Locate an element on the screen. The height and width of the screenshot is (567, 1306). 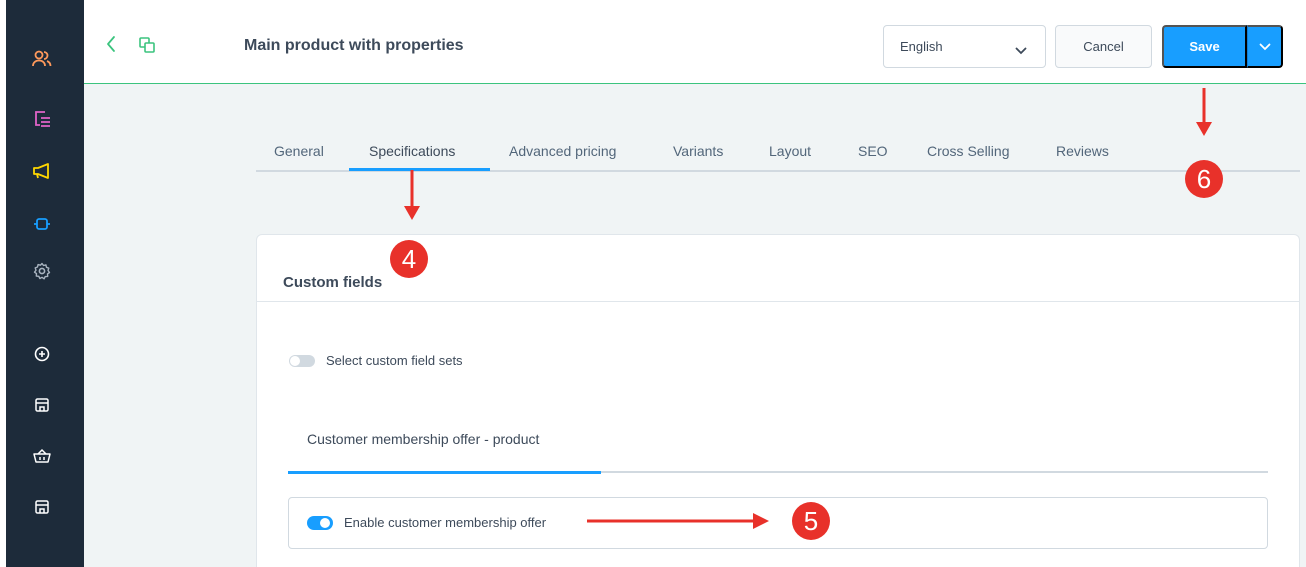
tab-seo: SEO is located at coordinates (873, 151).